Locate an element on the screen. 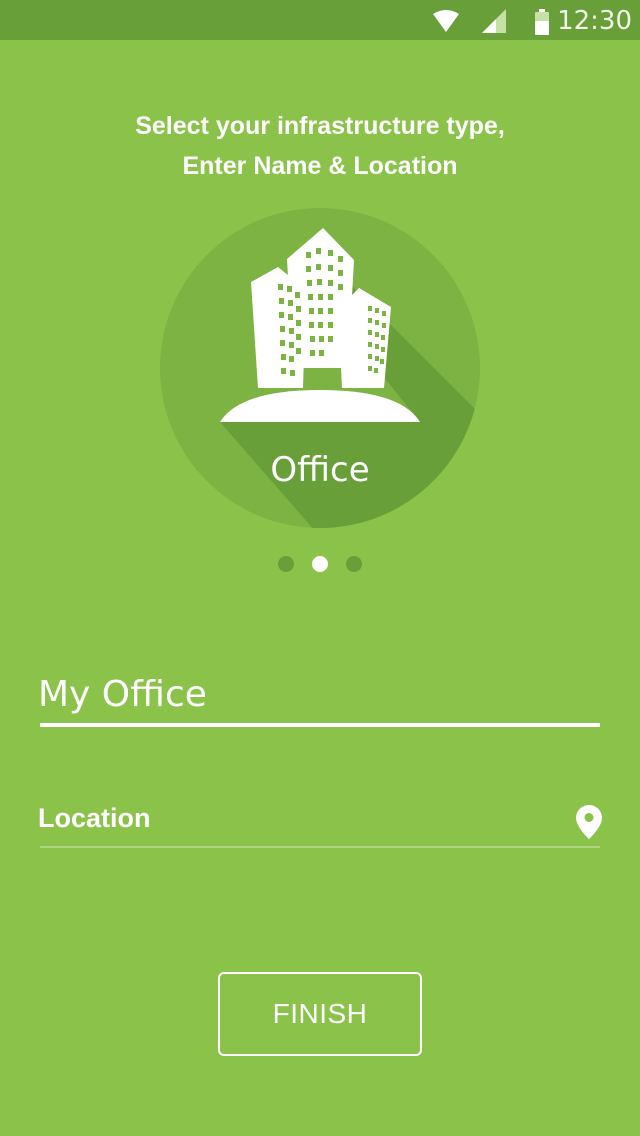  wifi-icon is located at coordinates (446, 21).